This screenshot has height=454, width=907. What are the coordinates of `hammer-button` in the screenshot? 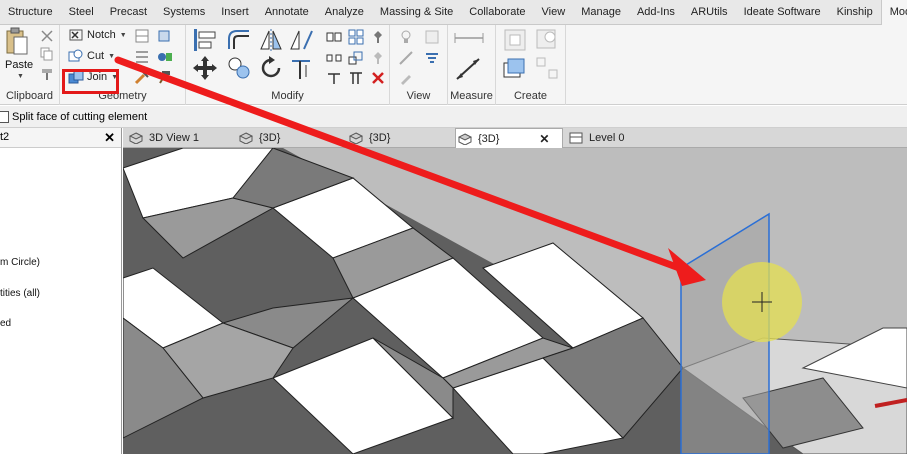 It's located at (164, 78).